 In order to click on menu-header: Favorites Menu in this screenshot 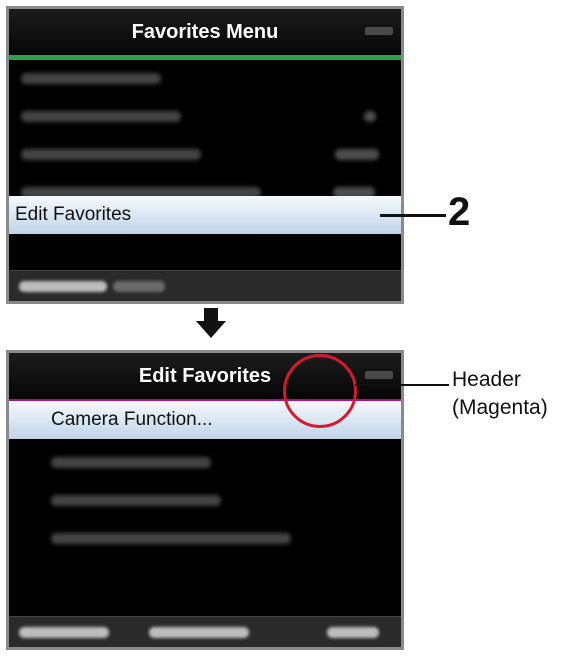, I will do `click(205, 34)`.